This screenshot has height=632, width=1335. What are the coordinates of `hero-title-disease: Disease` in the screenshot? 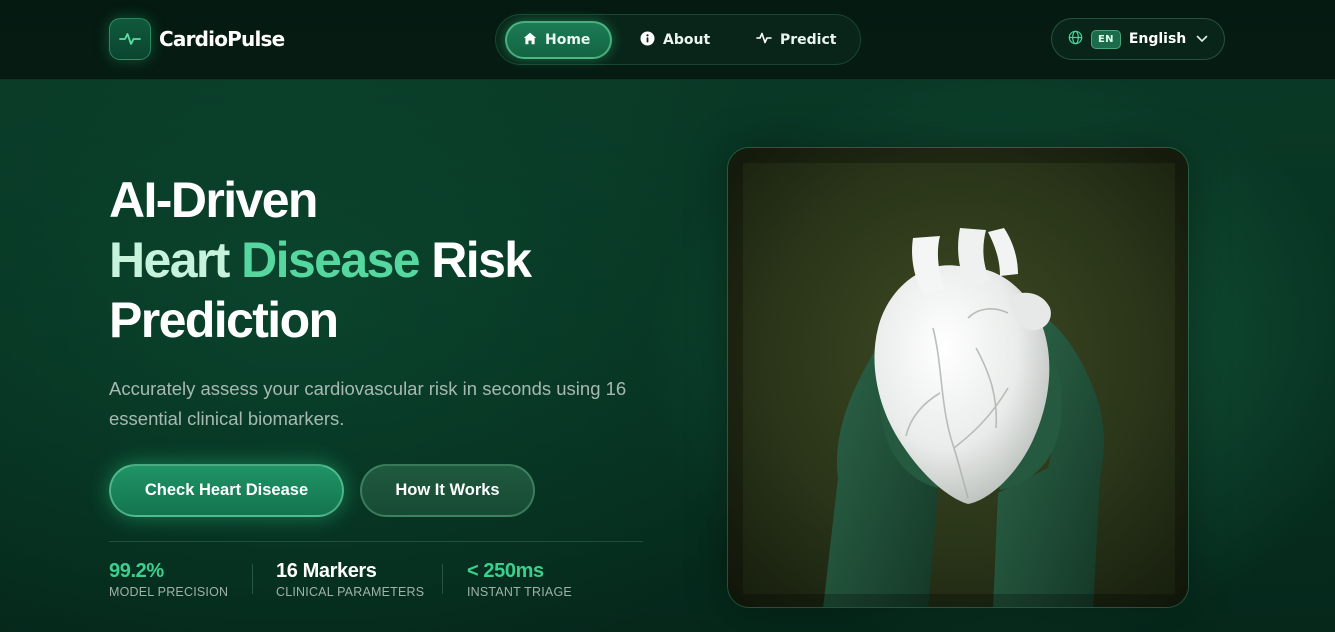 It's located at (330, 260).